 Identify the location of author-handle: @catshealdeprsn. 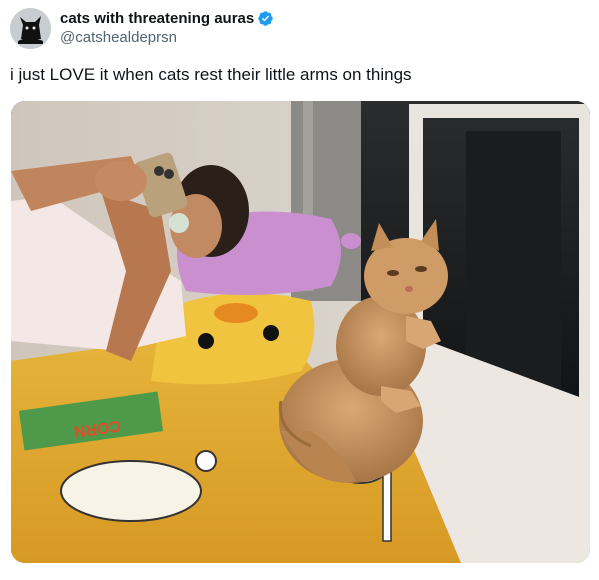
(167, 37).